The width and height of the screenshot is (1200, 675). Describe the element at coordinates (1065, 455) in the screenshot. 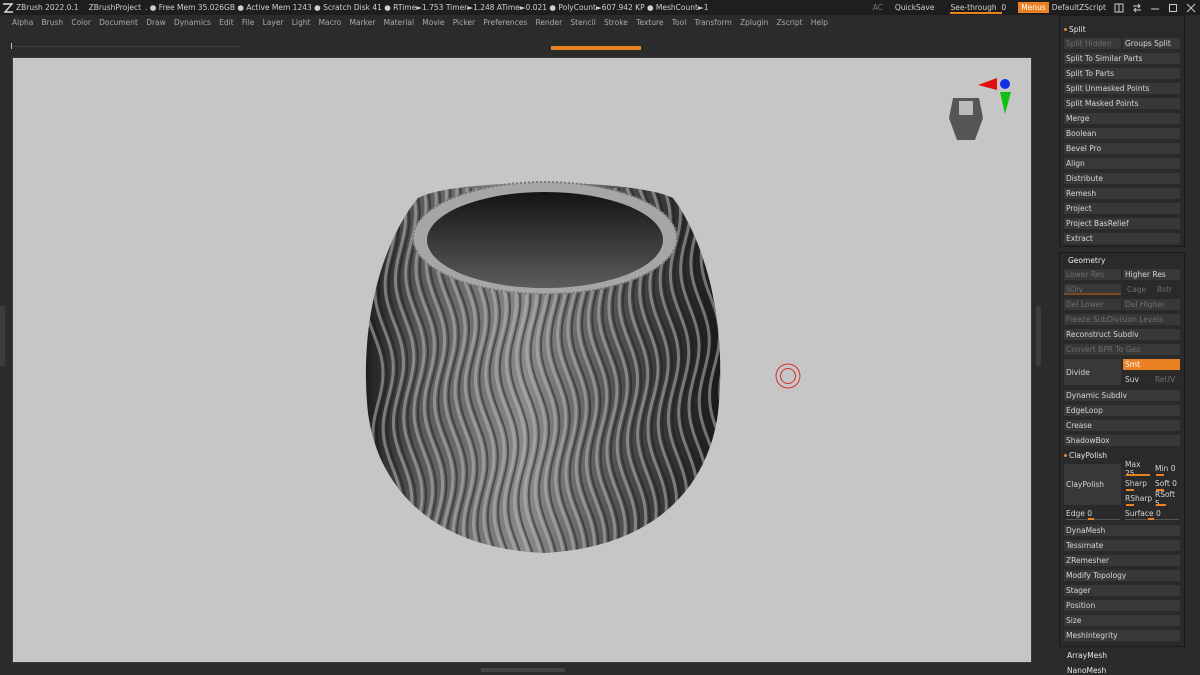

I see `section-dot-icon` at that location.